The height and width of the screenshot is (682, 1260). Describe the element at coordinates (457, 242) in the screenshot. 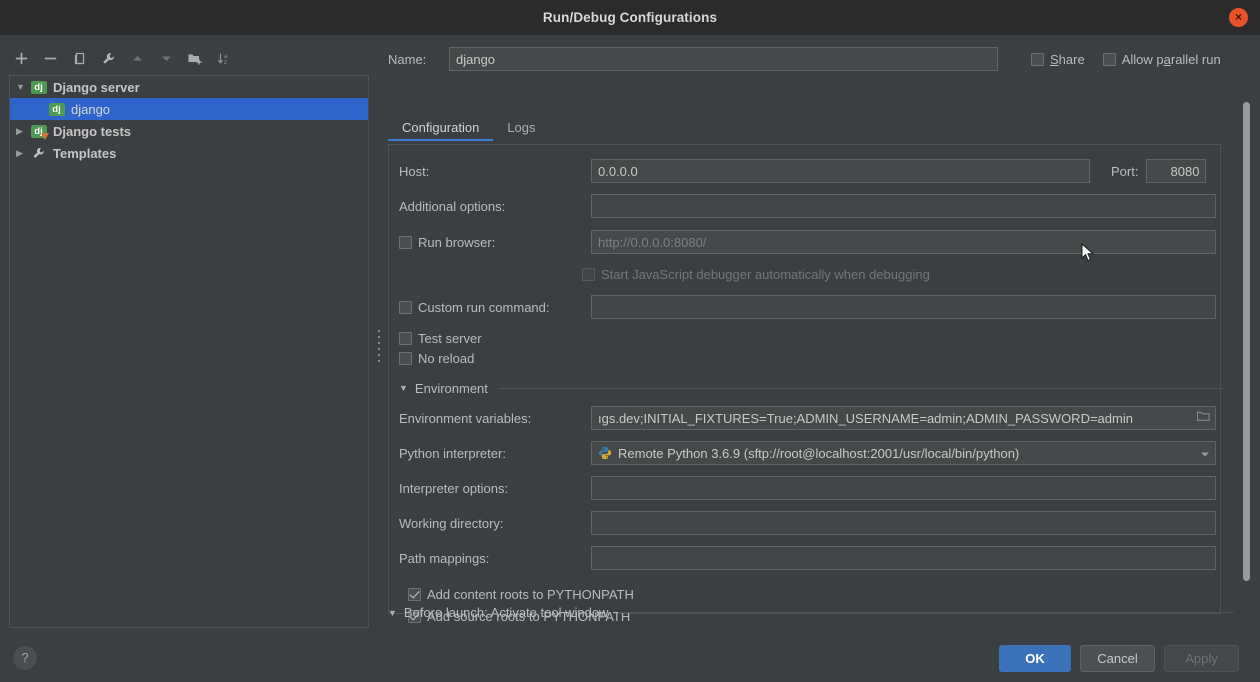

I see `run-browser-label: Run browser:` at that location.